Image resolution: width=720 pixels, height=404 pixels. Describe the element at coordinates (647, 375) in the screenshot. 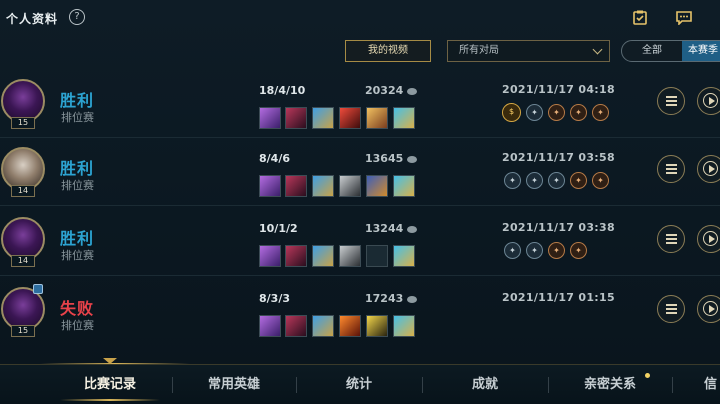

I see `notification-dot-icon` at that location.